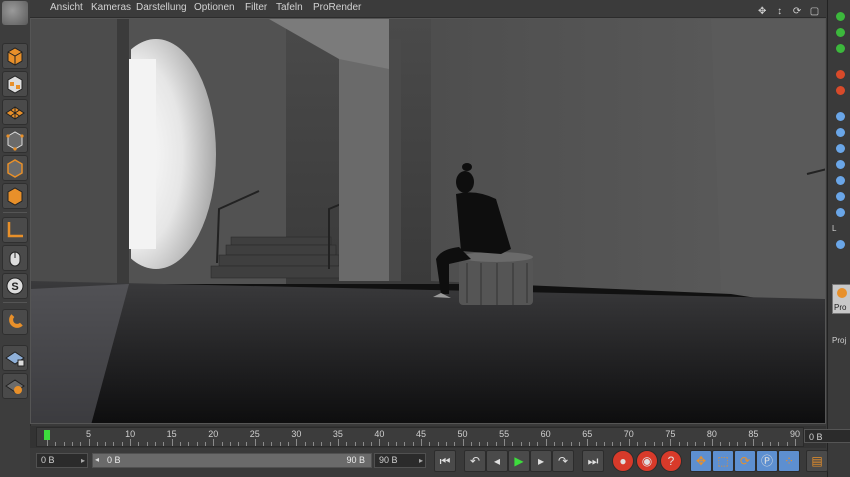 Image resolution: width=850 pixels, height=477 pixels. I want to click on move-view-icon: ✥, so click(762, 11).